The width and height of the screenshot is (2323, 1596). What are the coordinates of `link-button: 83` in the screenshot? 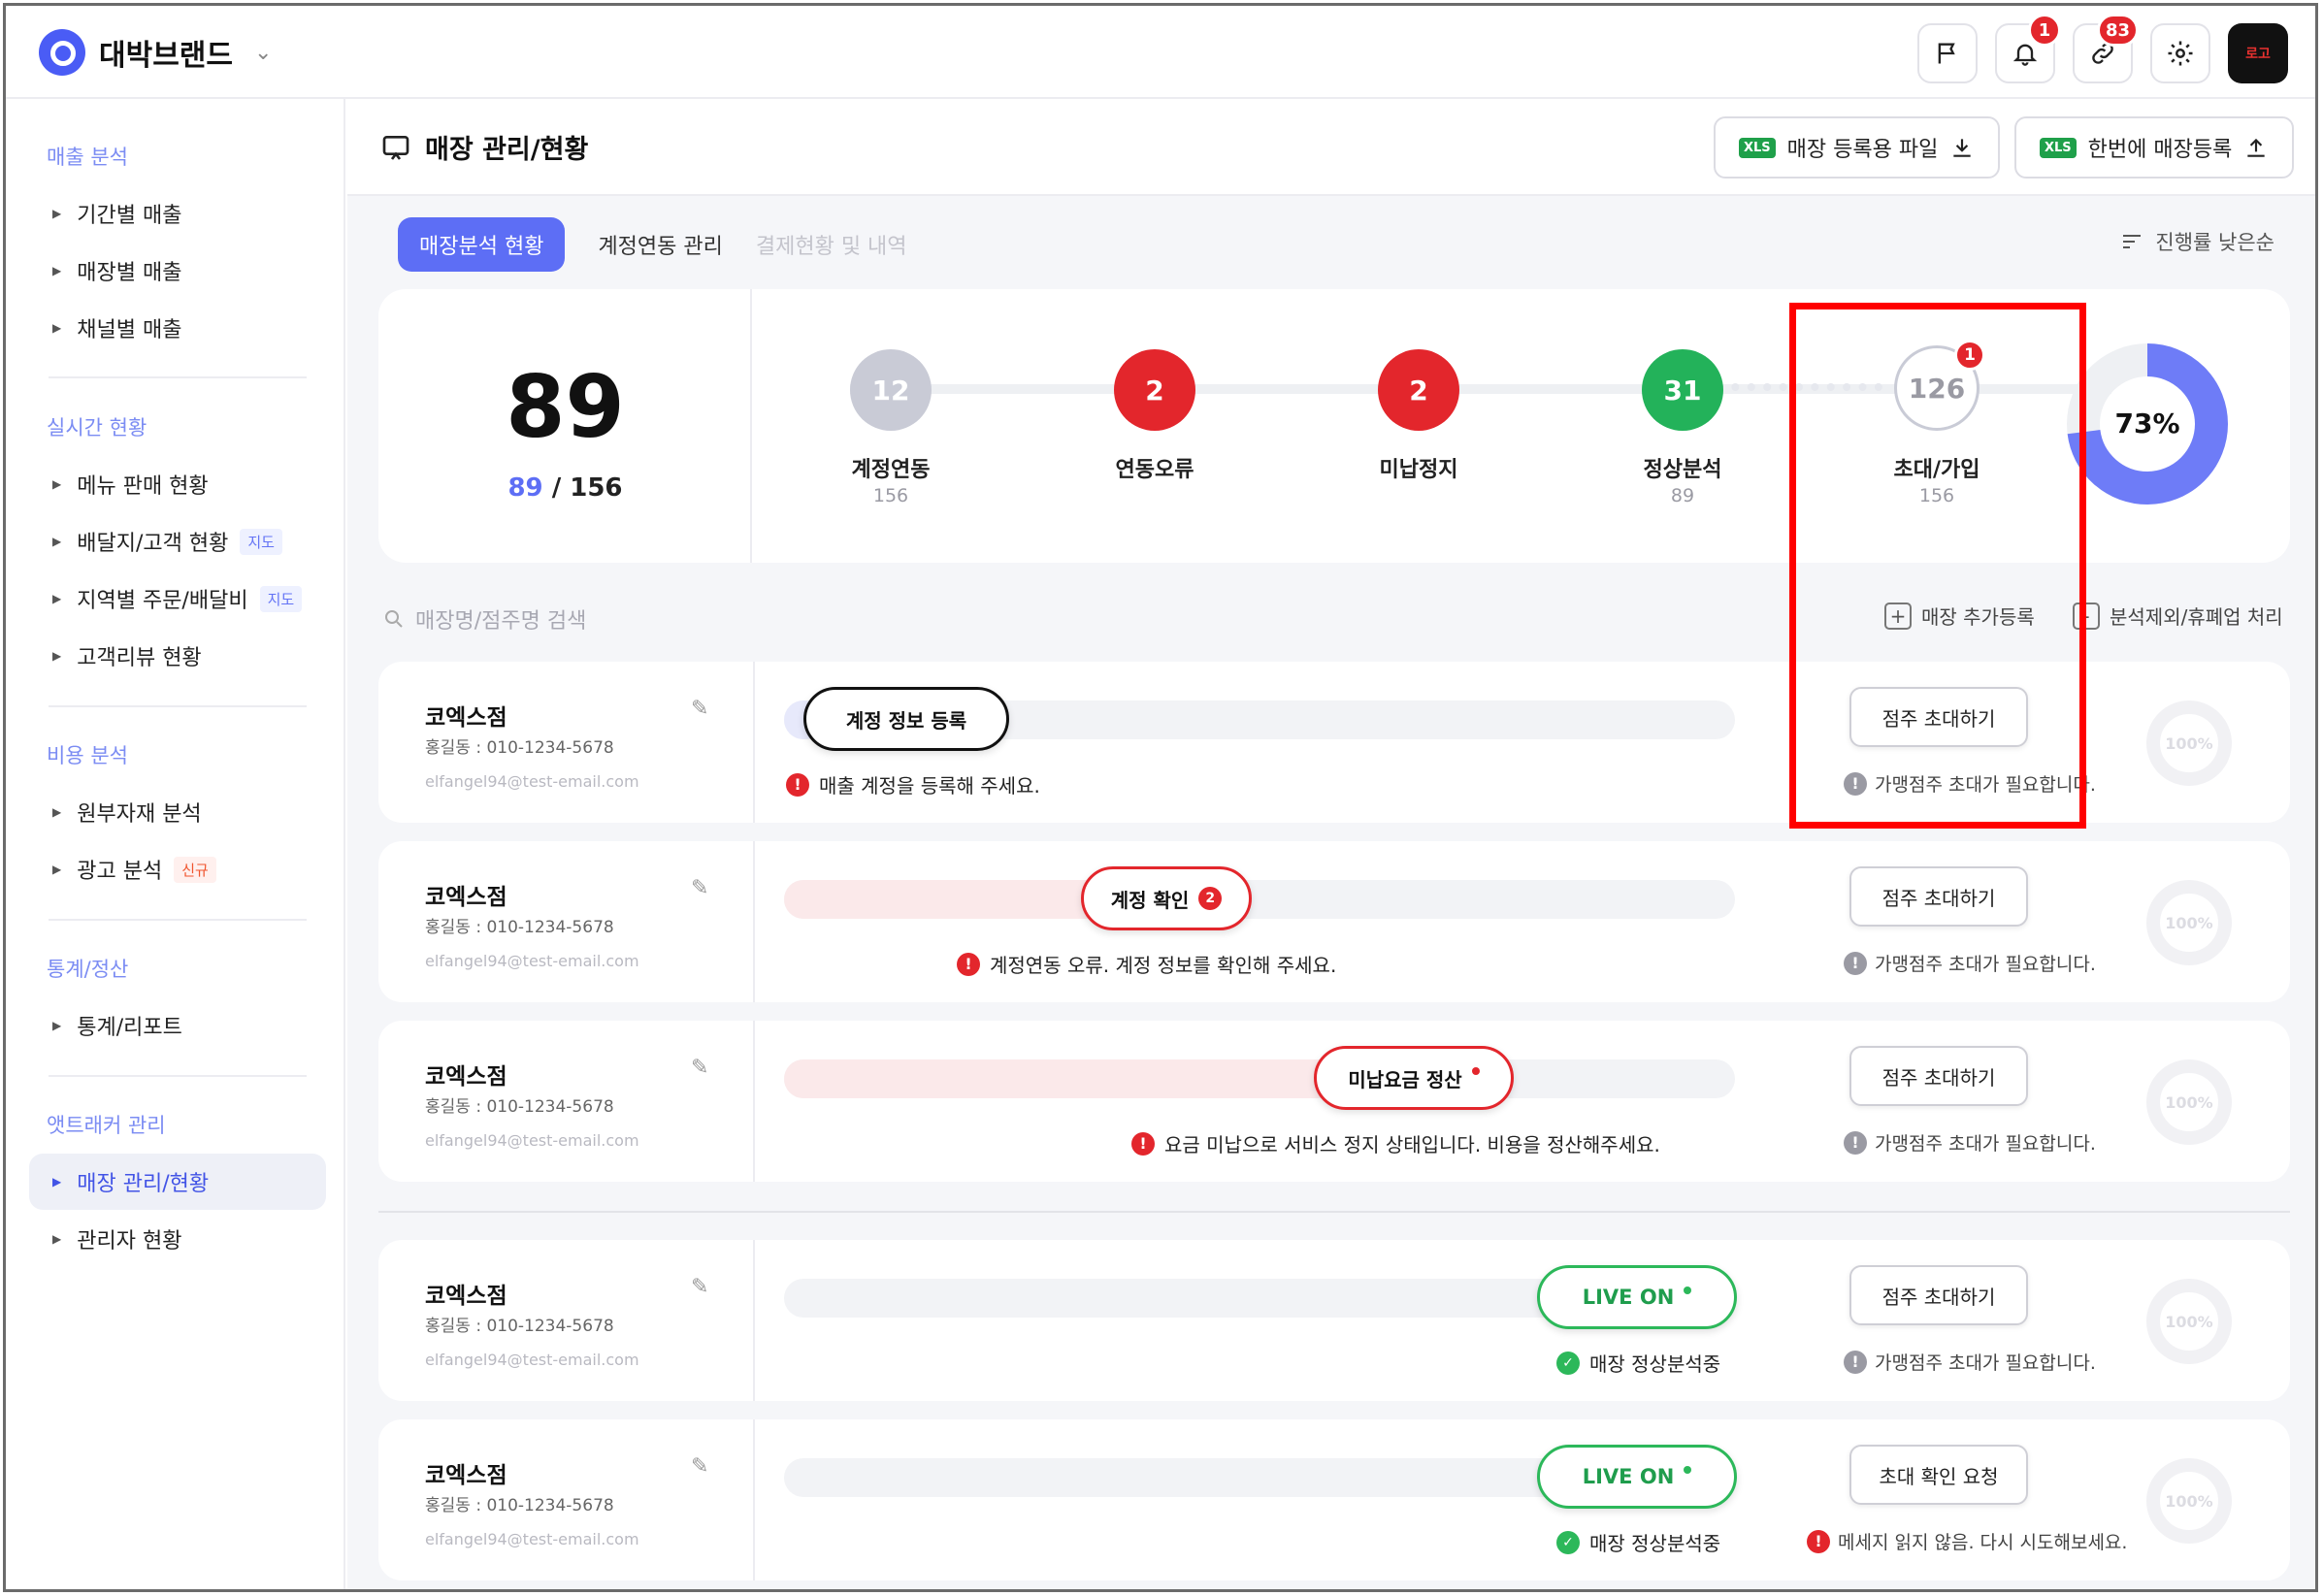 It's located at (2106, 48).